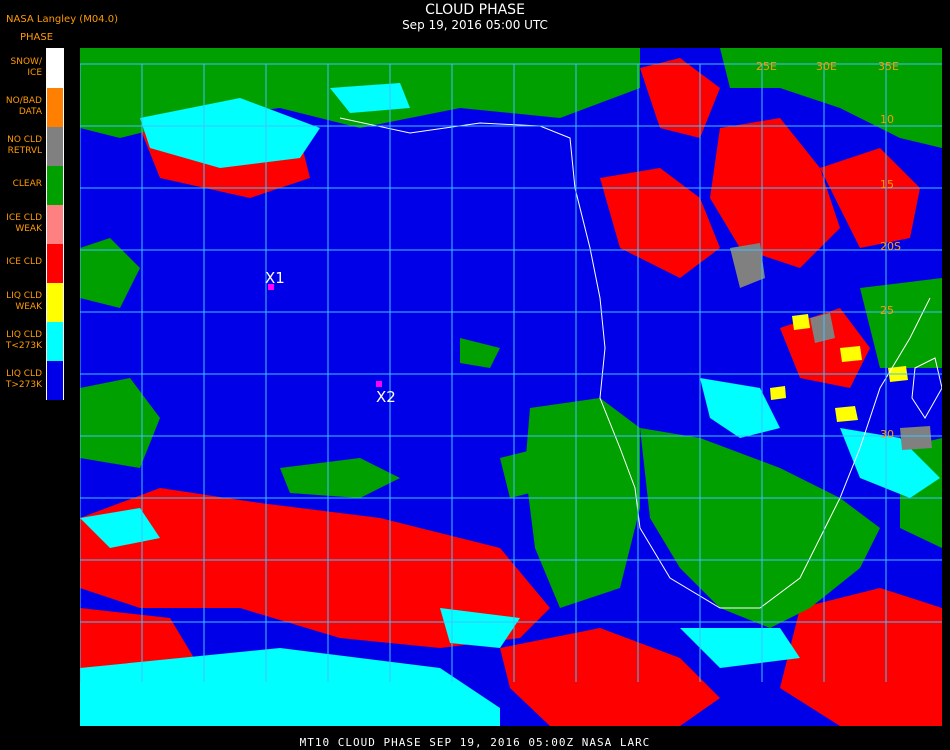 This screenshot has width=950, height=750. What do you see at coordinates (24, 145) in the screenshot?
I see `legend-label-no-cld-retrvl: NO CLD RETRVL` at bounding box center [24, 145].